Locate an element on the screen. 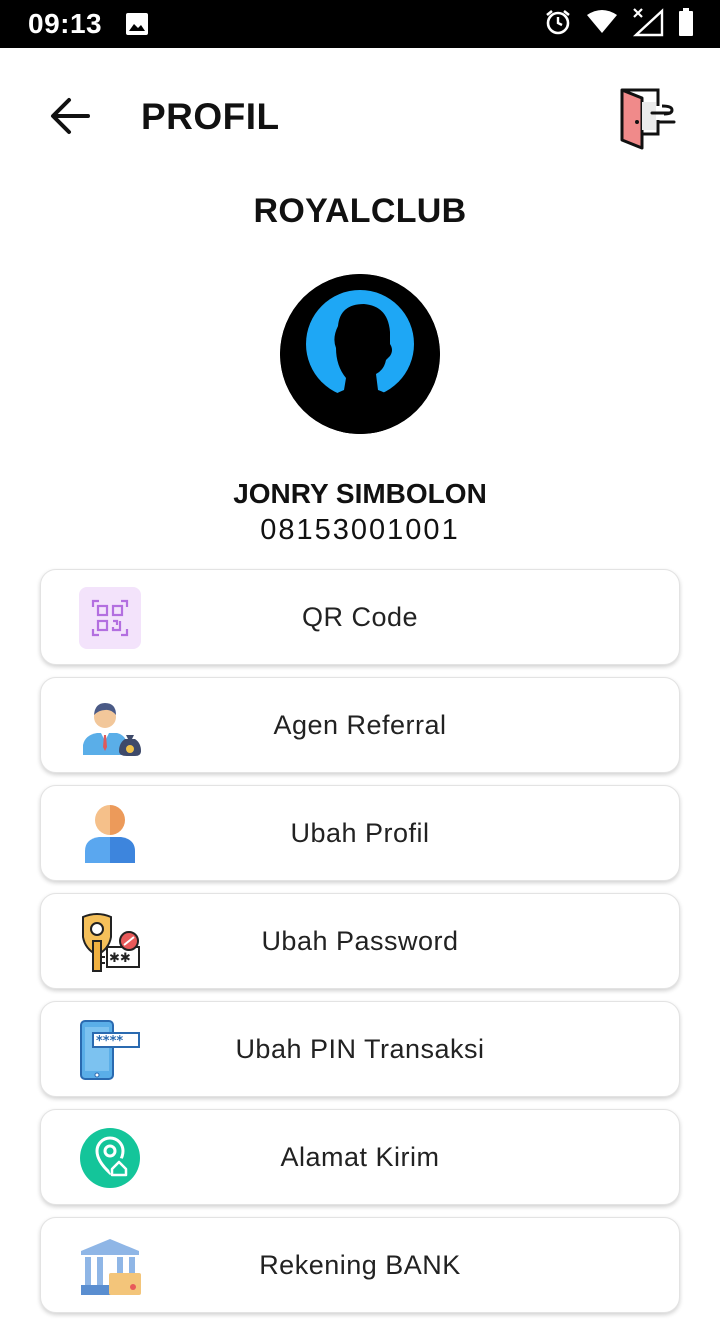  battery-icon is located at coordinates (686, 24).